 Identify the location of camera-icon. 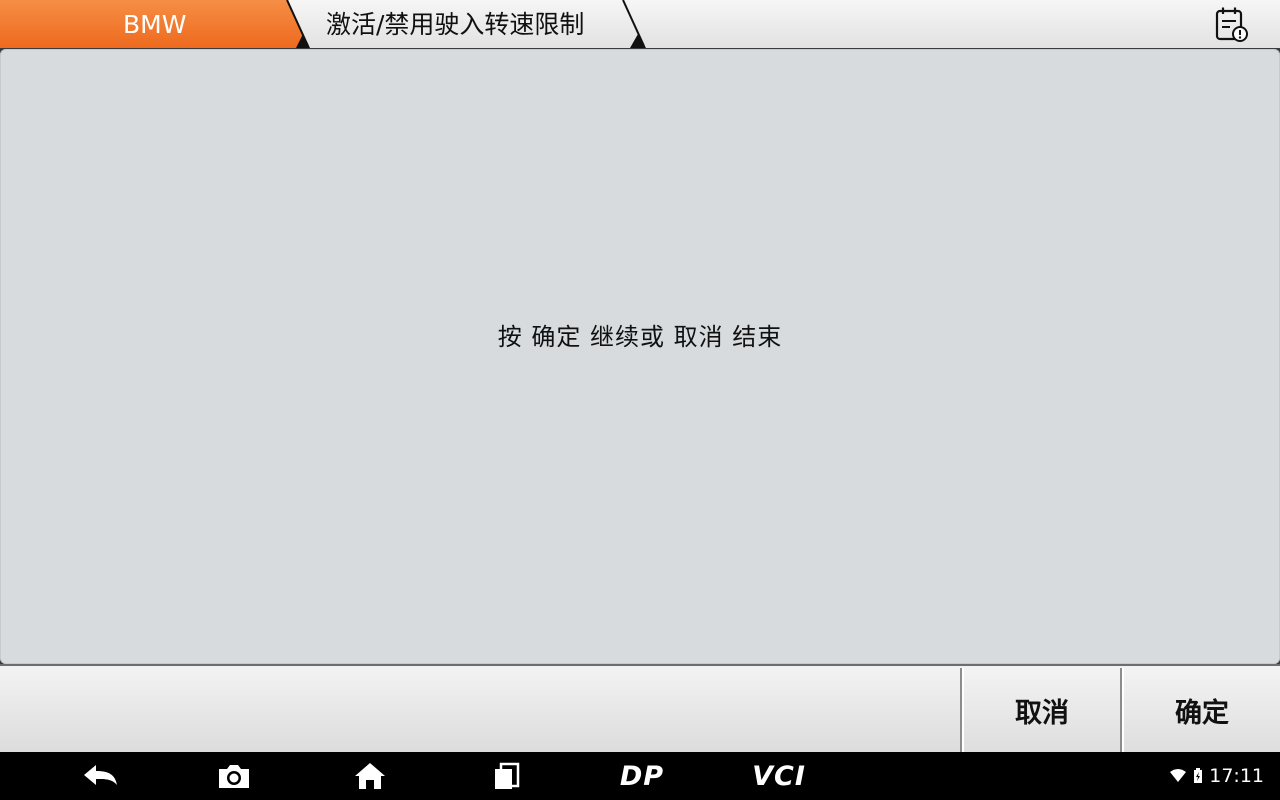
(234, 776).